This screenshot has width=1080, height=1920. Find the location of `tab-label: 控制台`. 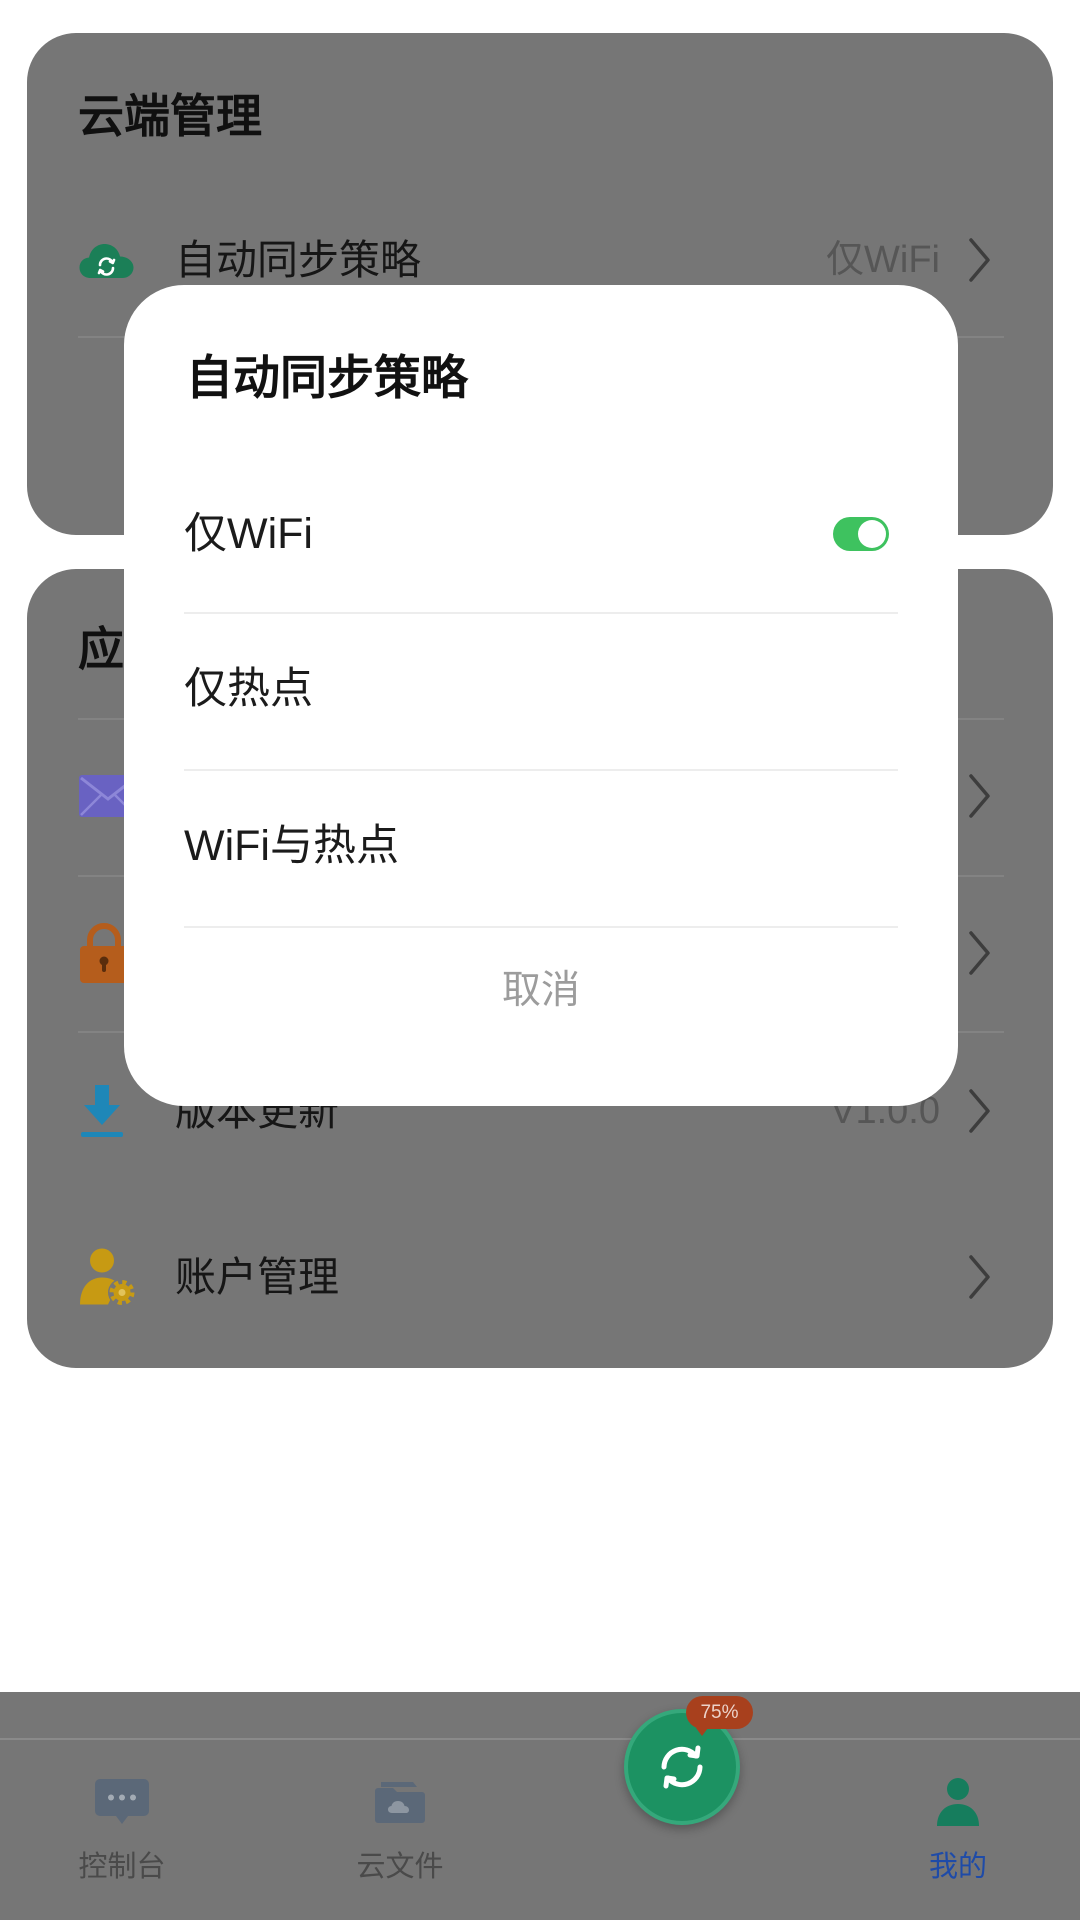

tab-label: 控制台 is located at coordinates (122, 1867).